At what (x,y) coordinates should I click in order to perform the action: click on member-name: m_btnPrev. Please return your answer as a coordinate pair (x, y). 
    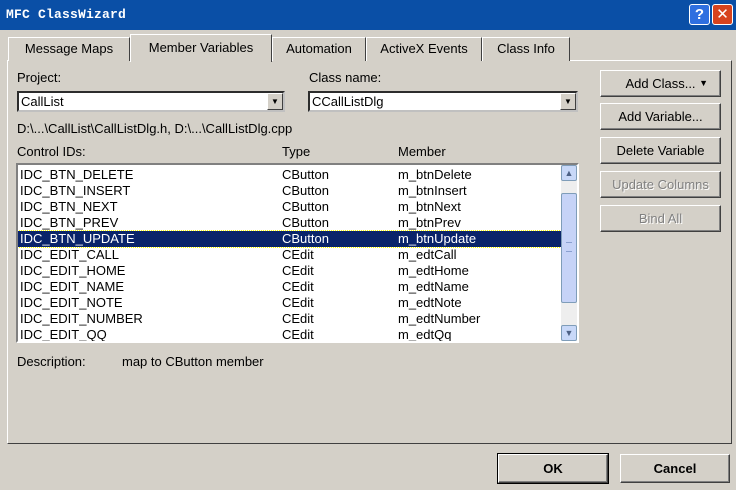
    Looking at the image, I should click on (429, 222).